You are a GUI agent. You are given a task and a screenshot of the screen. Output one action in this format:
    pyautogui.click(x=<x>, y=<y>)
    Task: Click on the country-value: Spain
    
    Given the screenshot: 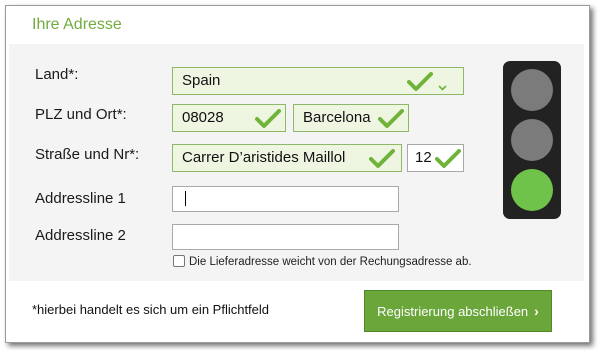 What is the action you would take?
    pyautogui.click(x=201, y=80)
    